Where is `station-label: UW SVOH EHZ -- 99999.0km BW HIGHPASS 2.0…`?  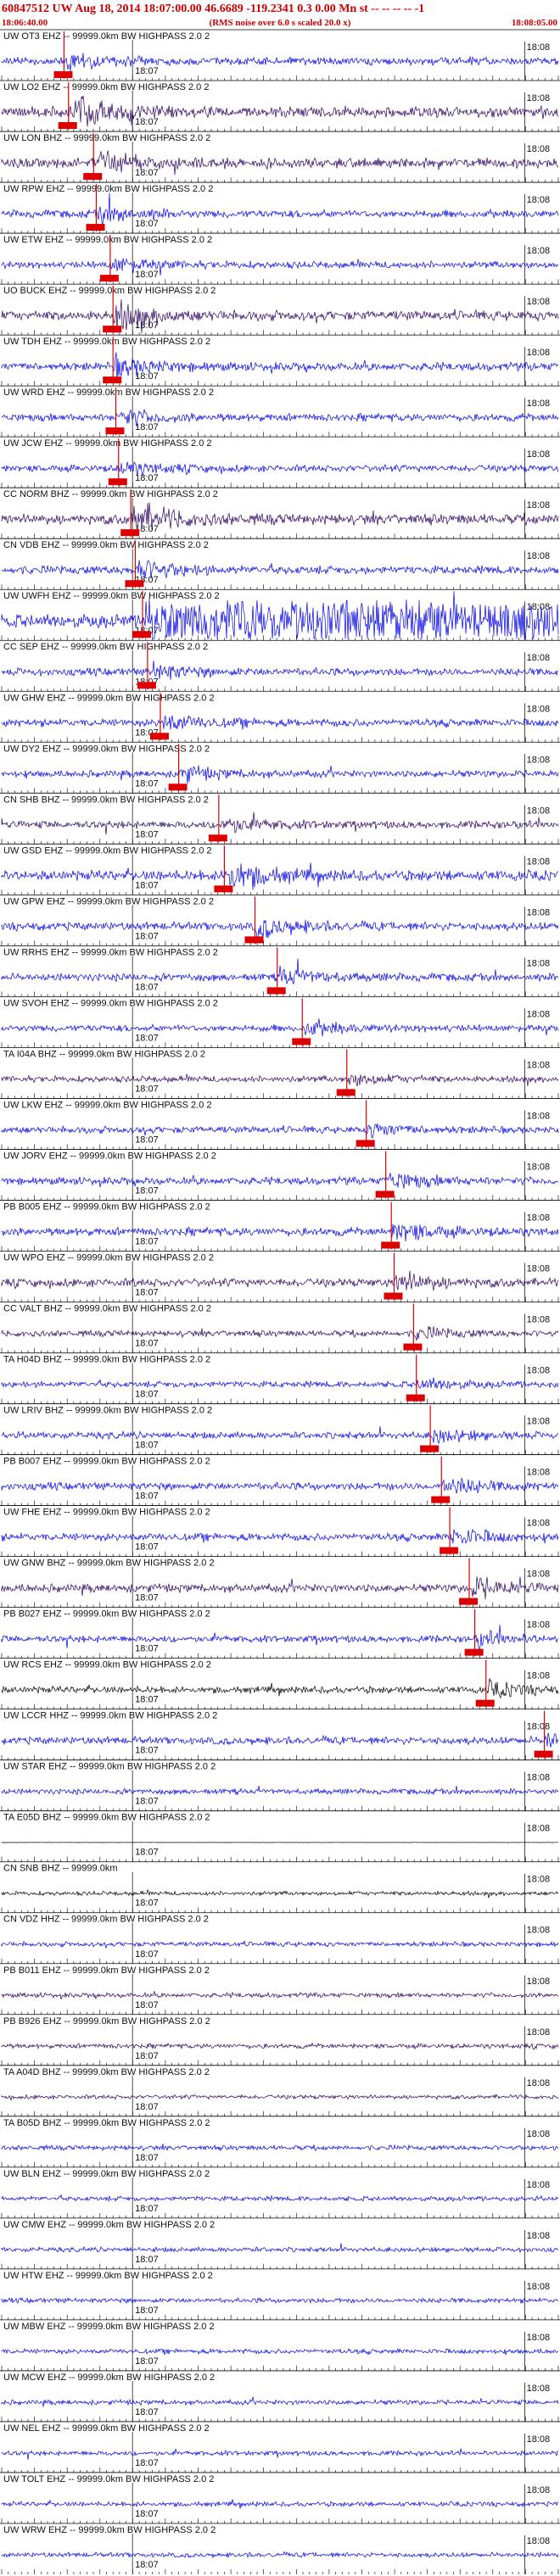 station-label: UW SVOH EHZ -- 99999.0km BW HIGHPASS 2.0… is located at coordinates (110, 1003).